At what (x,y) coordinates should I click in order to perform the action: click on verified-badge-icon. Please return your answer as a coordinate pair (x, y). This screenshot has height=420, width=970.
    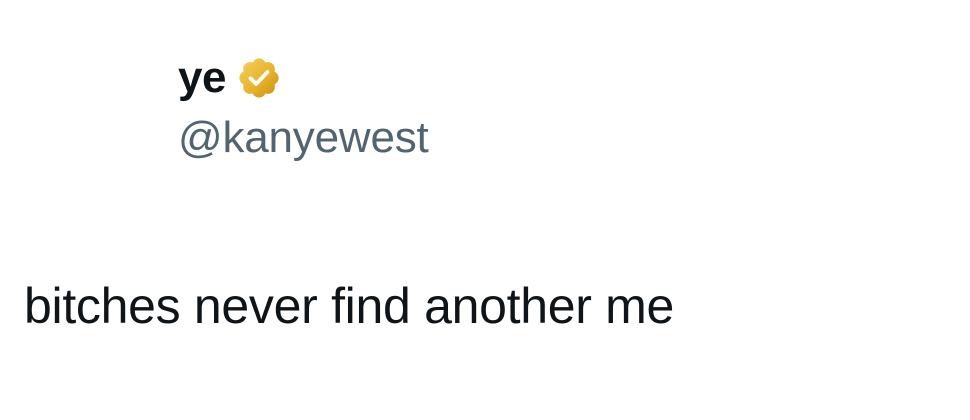
    Looking at the image, I should click on (259, 78).